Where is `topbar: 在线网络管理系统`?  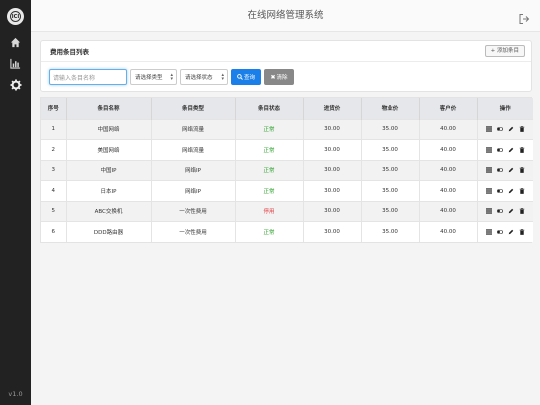 topbar: 在线网络管理系统 is located at coordinates (285, 16).